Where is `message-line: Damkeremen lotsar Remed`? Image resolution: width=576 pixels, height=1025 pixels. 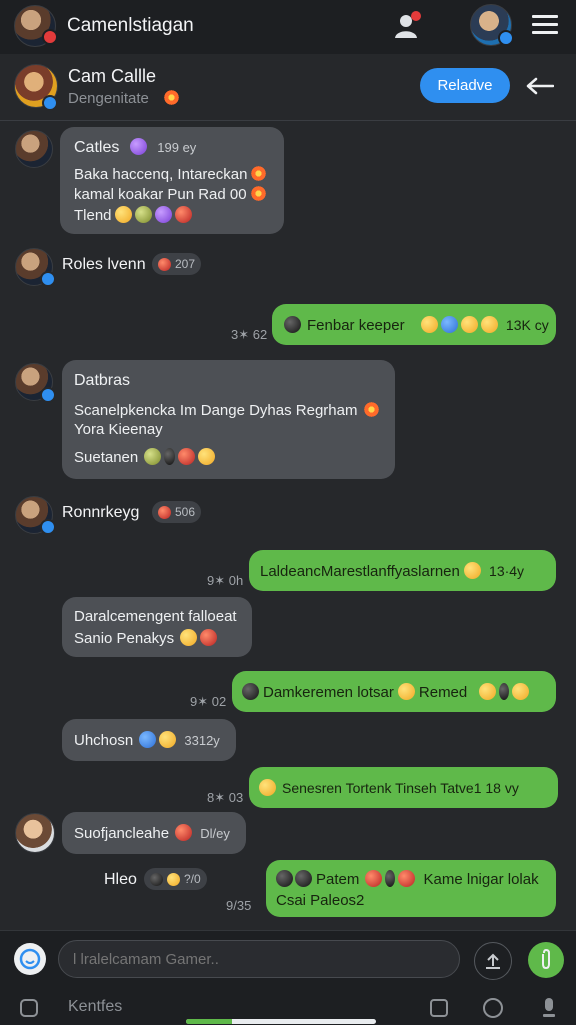 message-line: Damkeremen lotsar Remed is located at coordinates (386, 692).